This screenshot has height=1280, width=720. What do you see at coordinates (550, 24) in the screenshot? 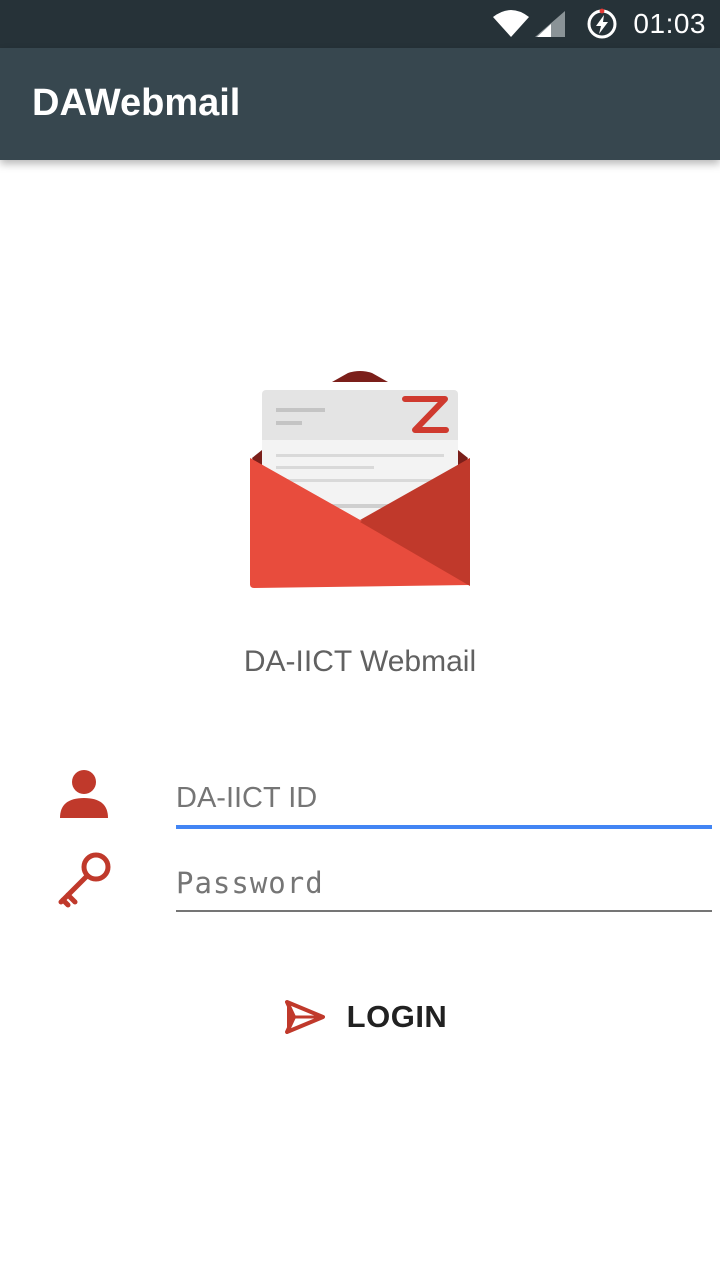
I see `cell-signal-icon` at bounding box center [550, 24].